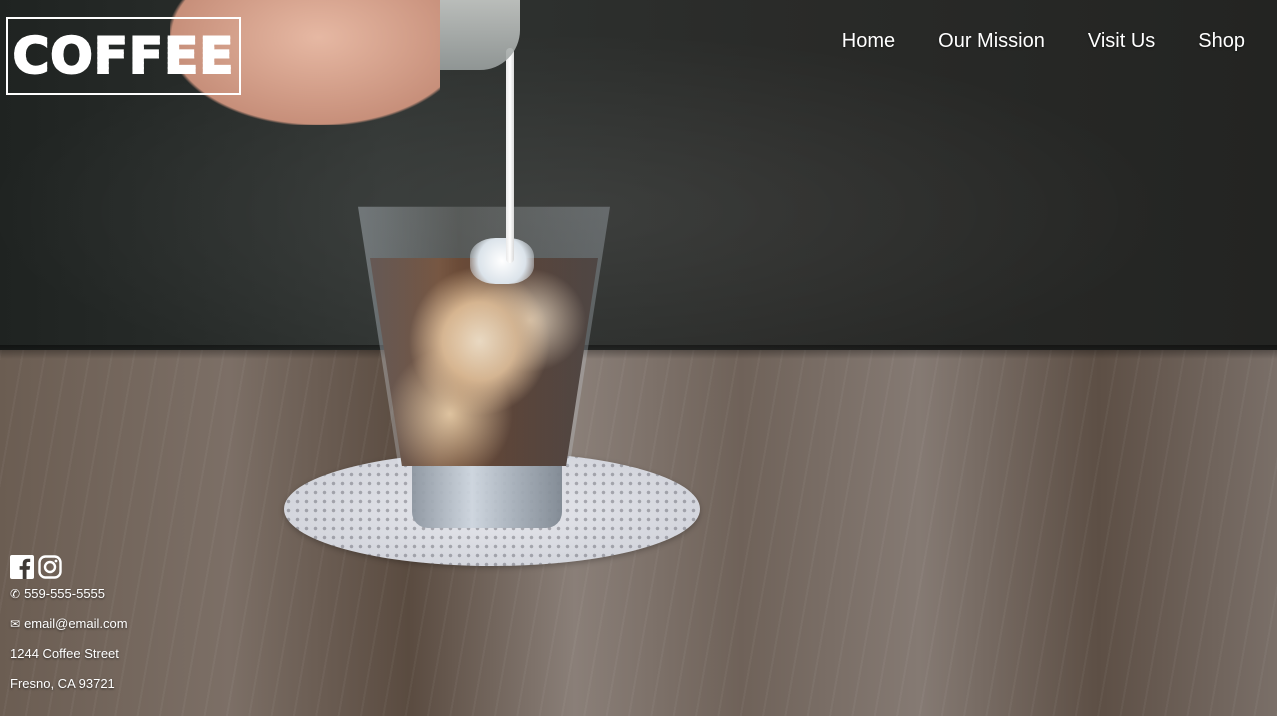 This screenshot has width=1277, height=716. I want to click on nav-visit-us: Visit Us, so click(1121, 41).